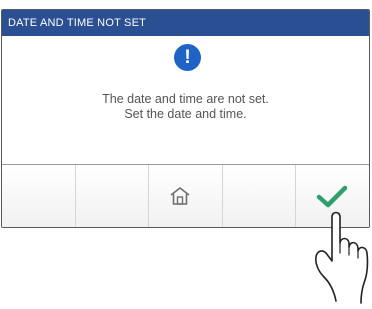  I want to click on home-button, so click(186, 196).